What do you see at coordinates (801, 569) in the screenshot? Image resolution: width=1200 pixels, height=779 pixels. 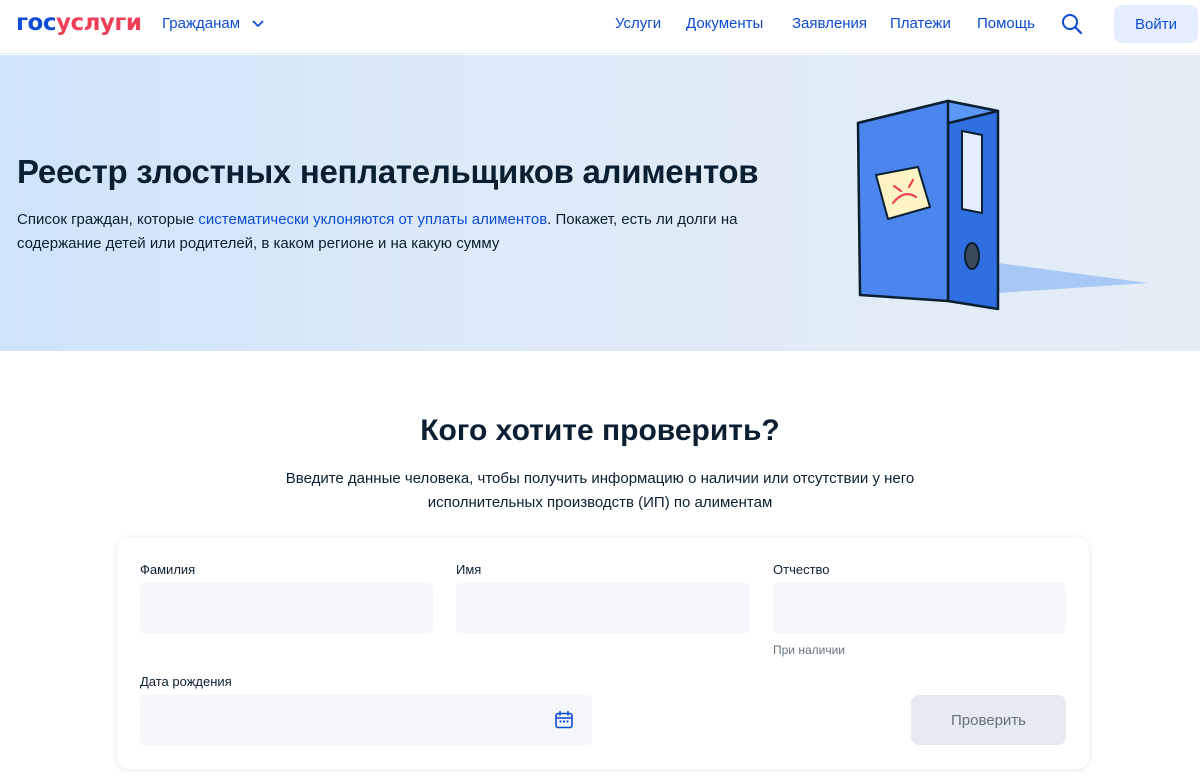 I see `patronymic-label: Отчество` at bounding box center [801, 569].